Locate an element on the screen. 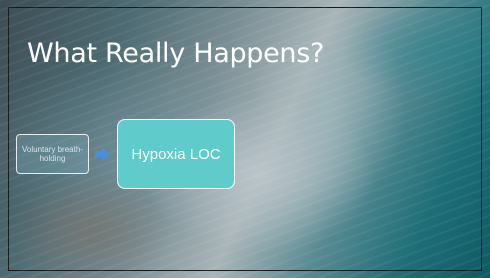  process-node-label: Hypoxia LOC is located at coordinates (176, 154).